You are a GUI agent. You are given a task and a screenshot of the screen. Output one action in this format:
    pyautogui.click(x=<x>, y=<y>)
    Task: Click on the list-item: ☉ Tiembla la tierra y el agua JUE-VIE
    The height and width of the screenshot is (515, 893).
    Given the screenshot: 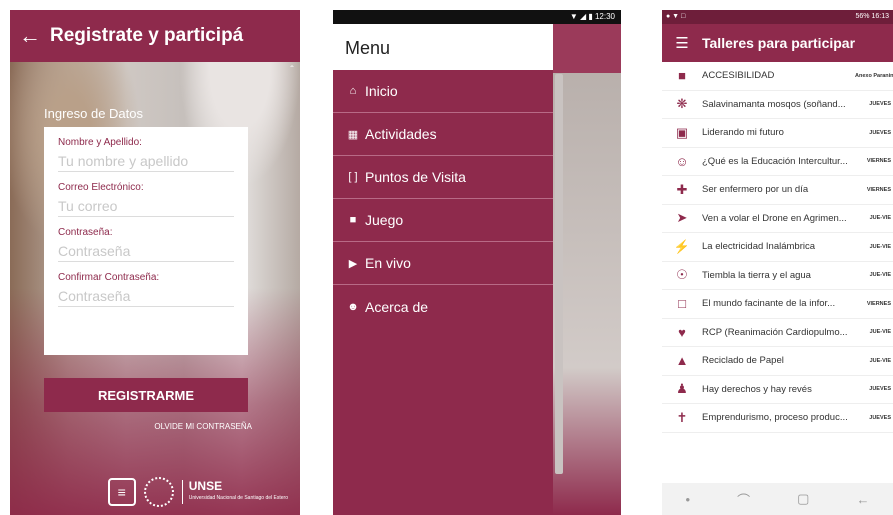 What is the action you would take?
    pyautogui.click(x=777, y=276)
    